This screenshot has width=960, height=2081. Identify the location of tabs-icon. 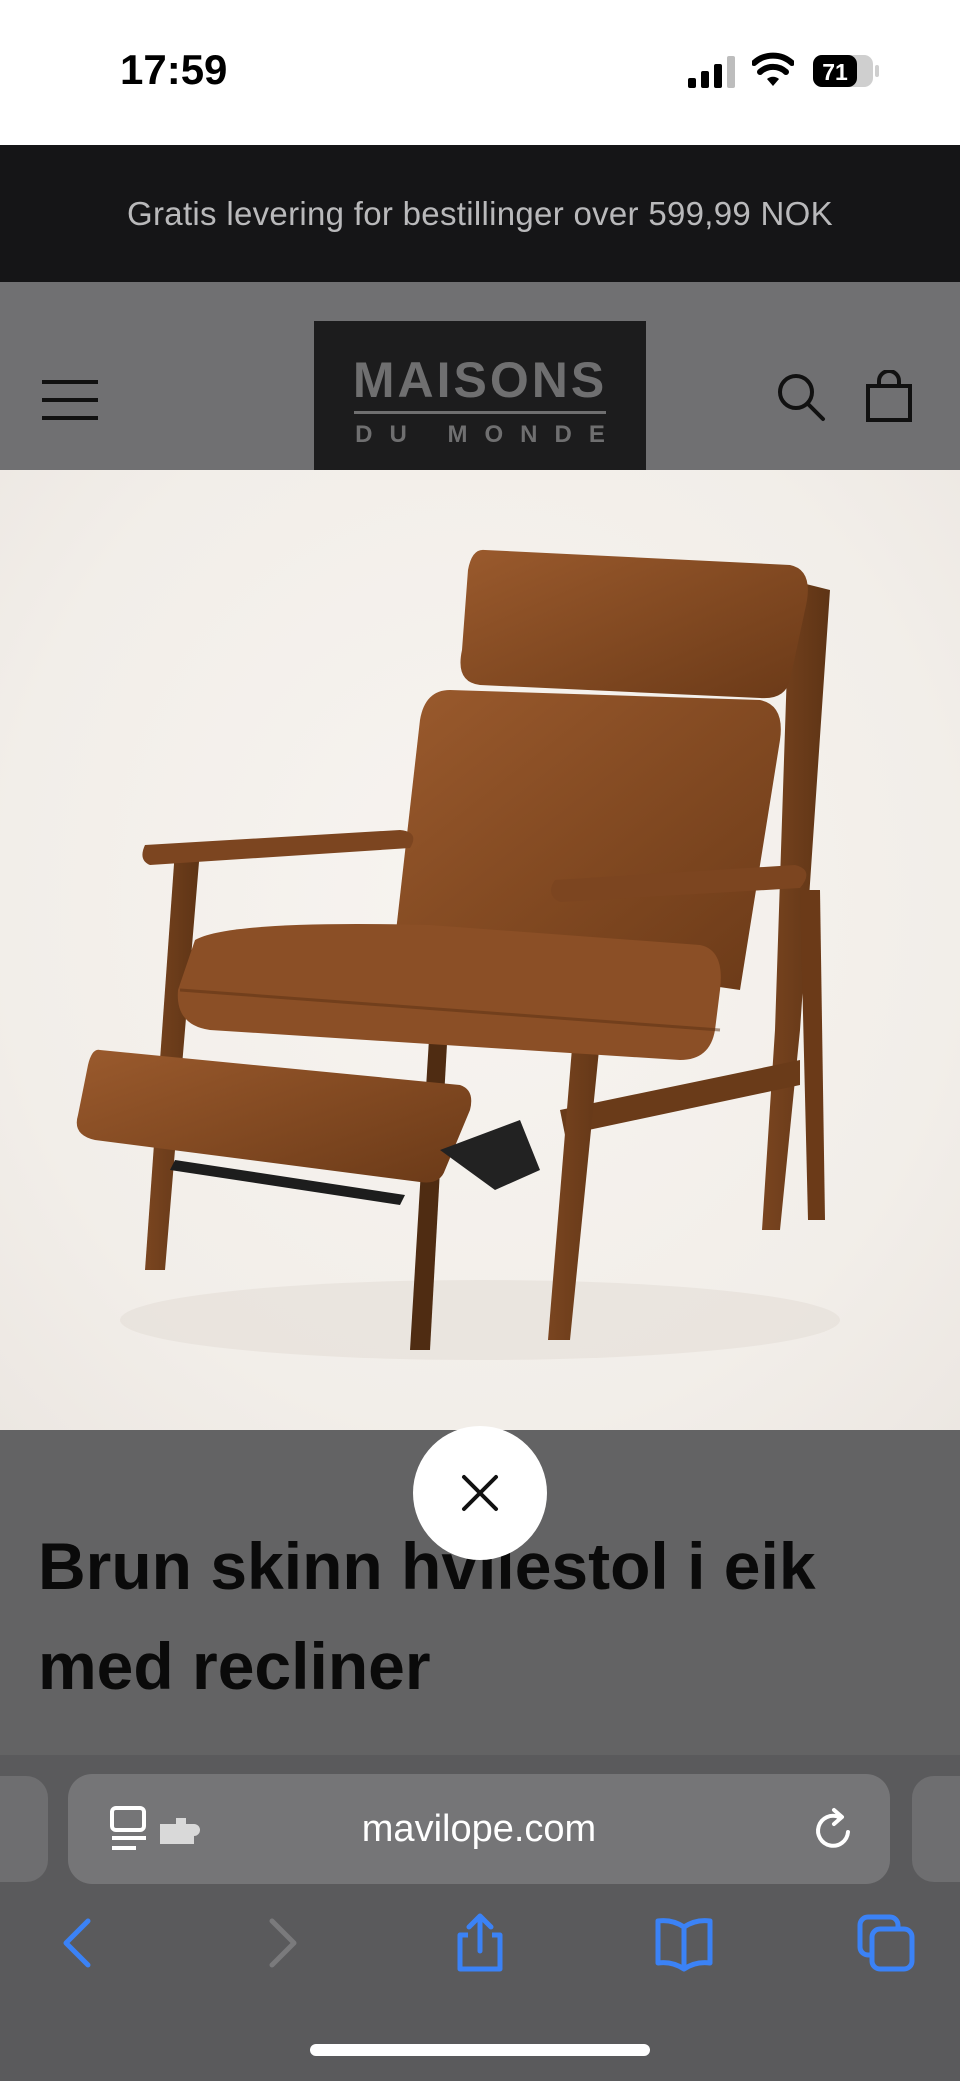
(886, 1943).